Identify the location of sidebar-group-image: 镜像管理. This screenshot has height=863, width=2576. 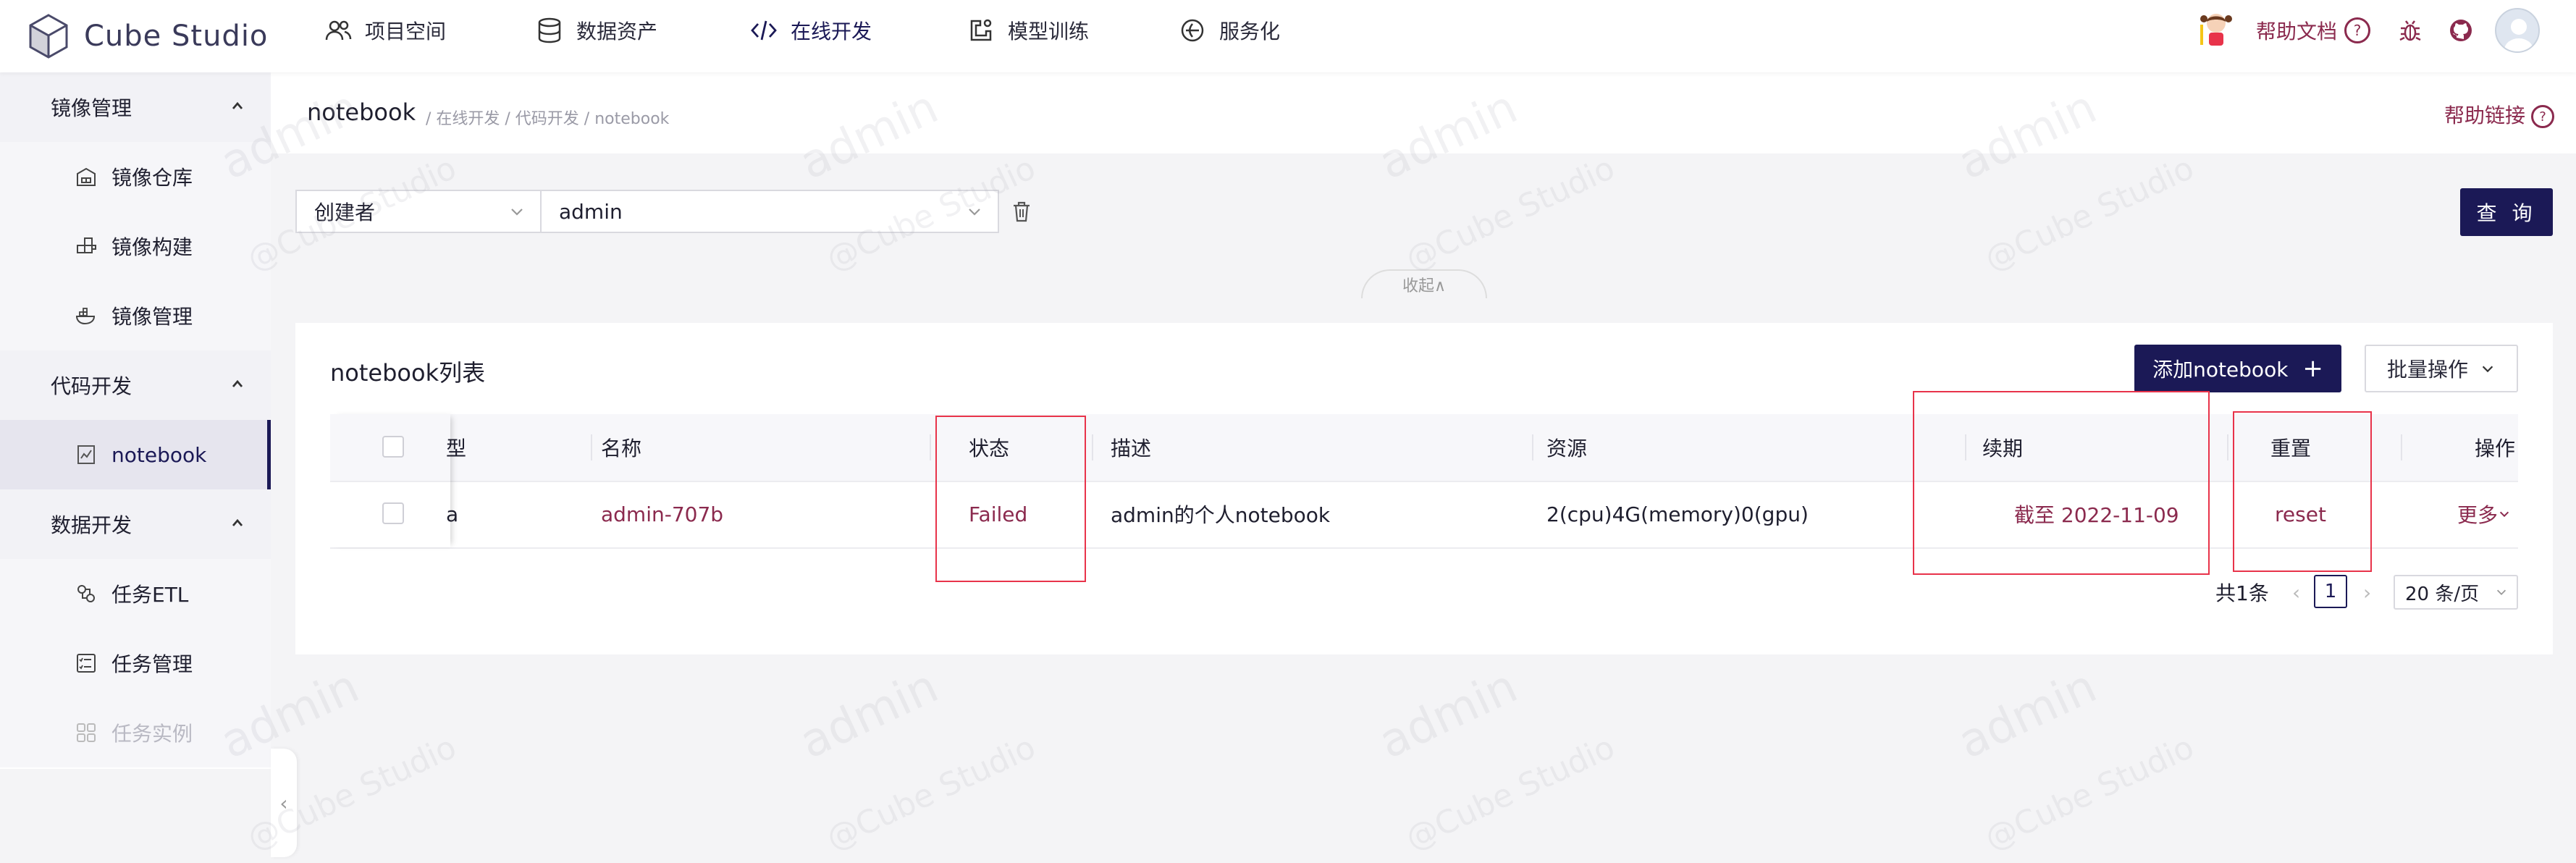
(135, 107).